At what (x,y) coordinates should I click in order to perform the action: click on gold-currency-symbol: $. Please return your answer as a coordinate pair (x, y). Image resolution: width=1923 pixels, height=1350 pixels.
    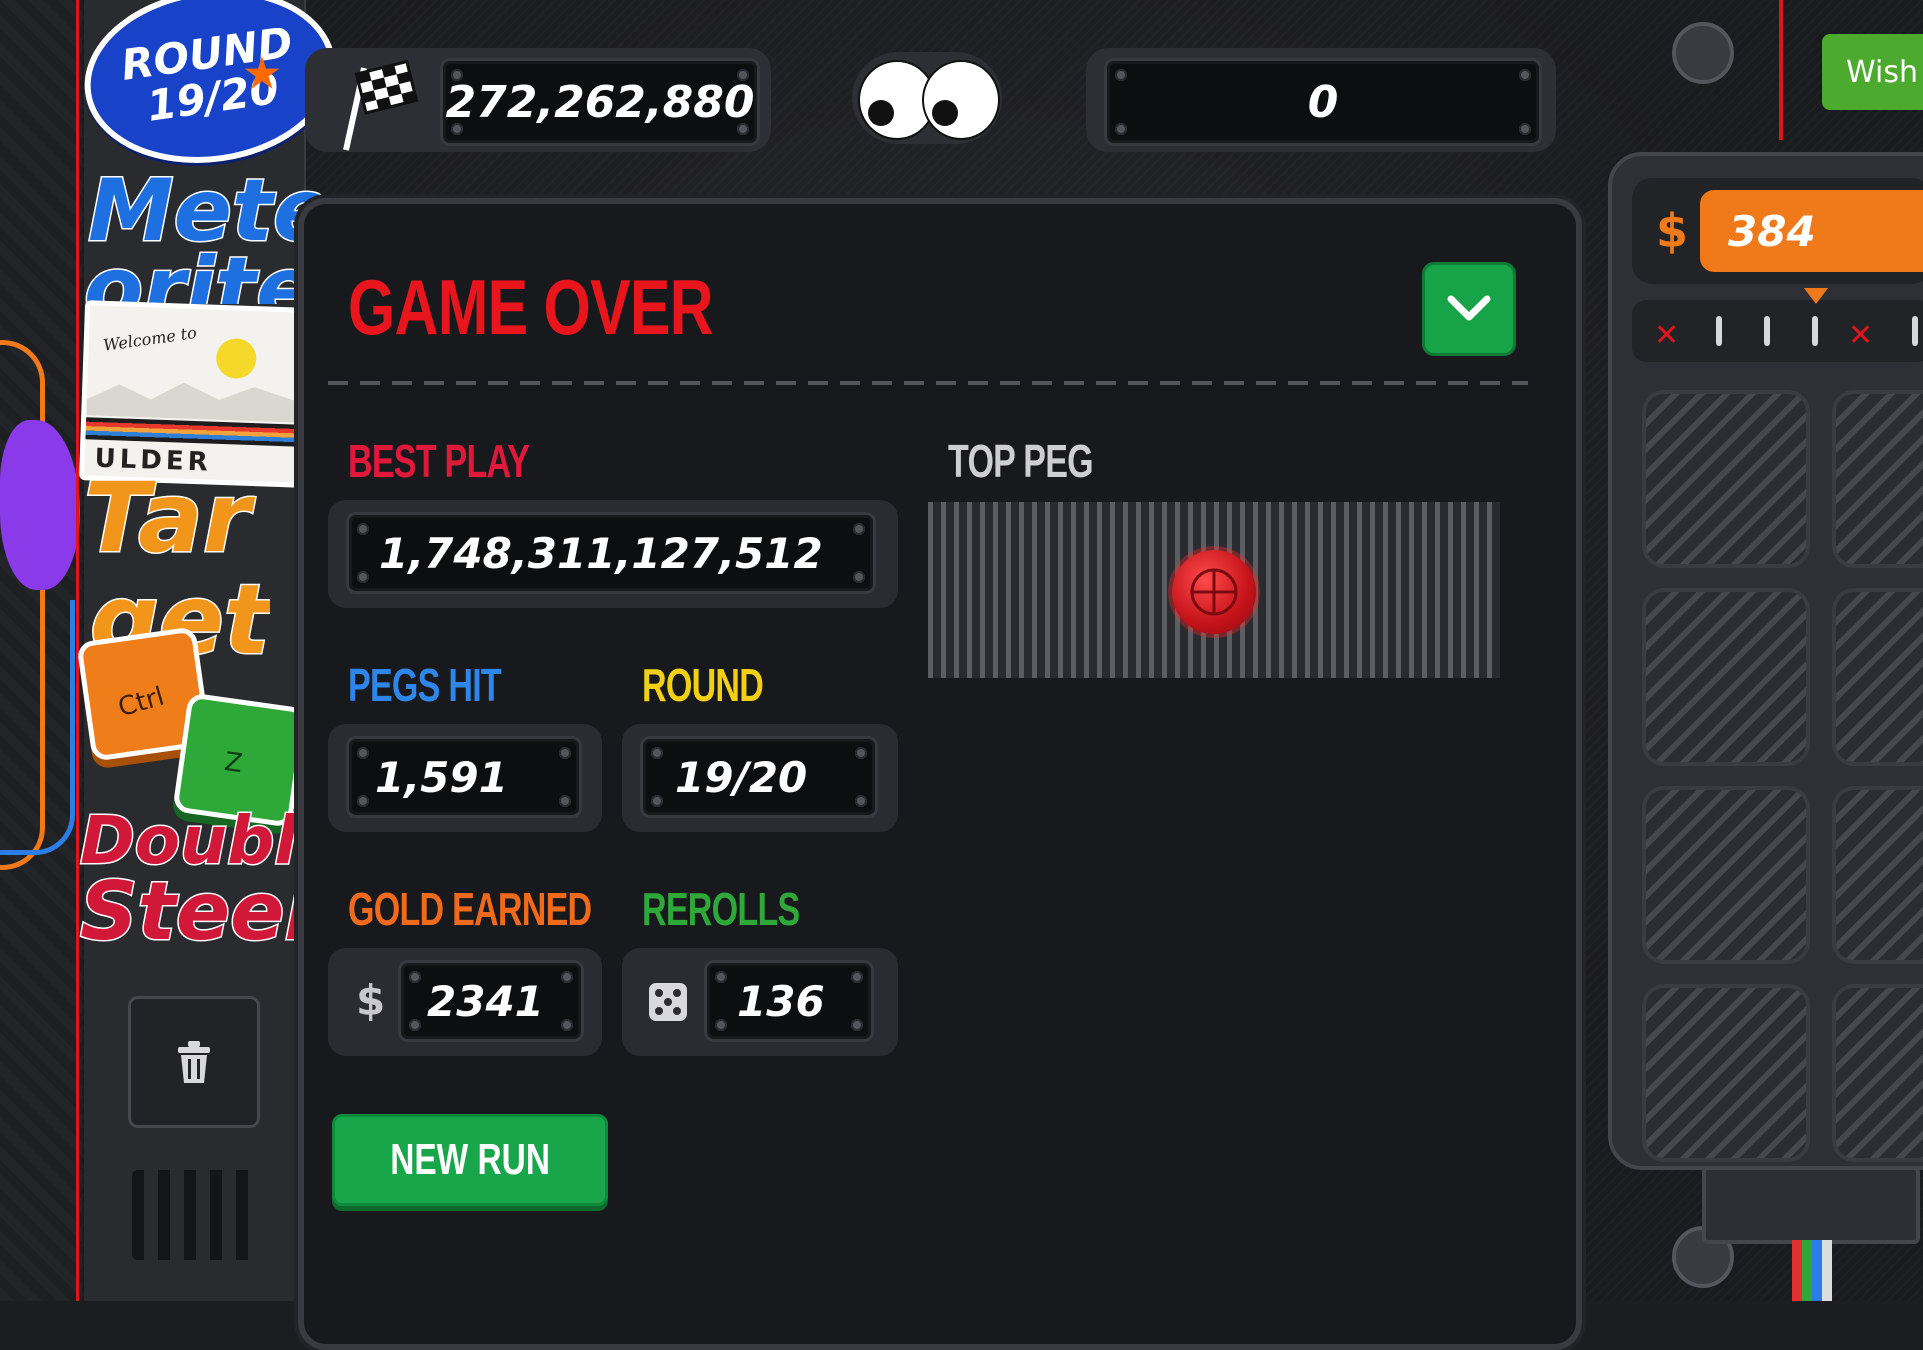
    Looking at the image, I should click on (371, 1000).